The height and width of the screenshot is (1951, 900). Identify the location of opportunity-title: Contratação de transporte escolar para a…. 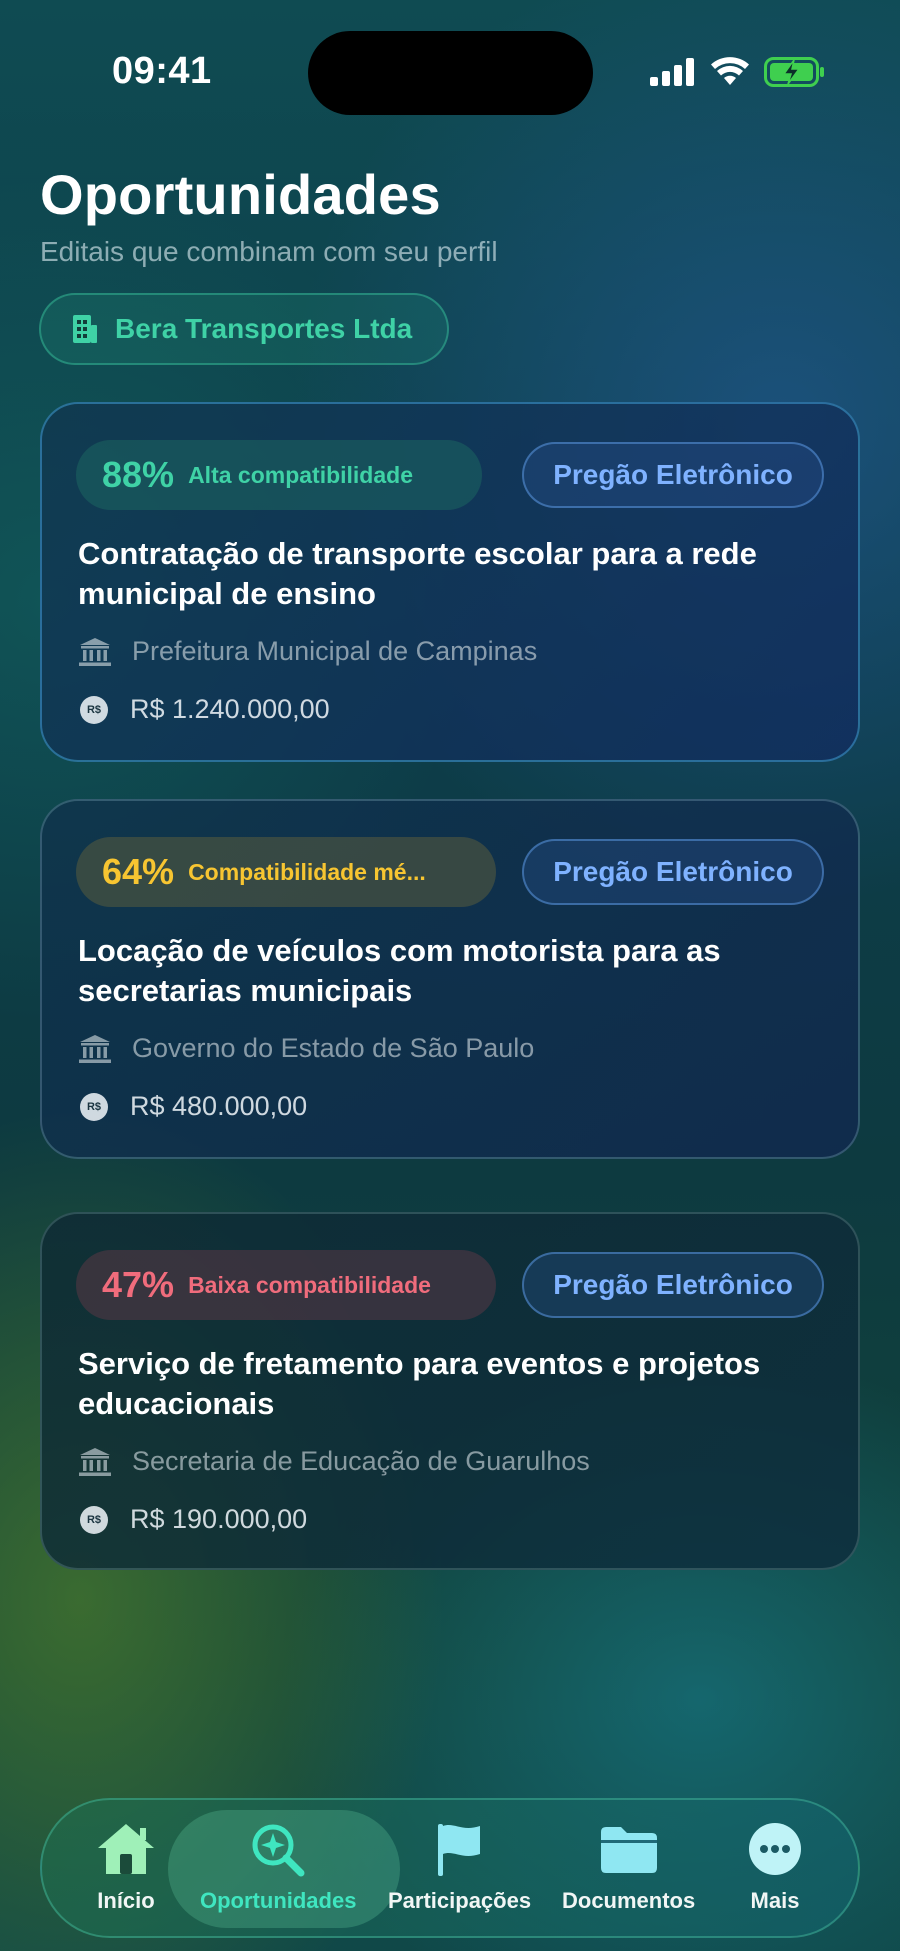
(417, 573).